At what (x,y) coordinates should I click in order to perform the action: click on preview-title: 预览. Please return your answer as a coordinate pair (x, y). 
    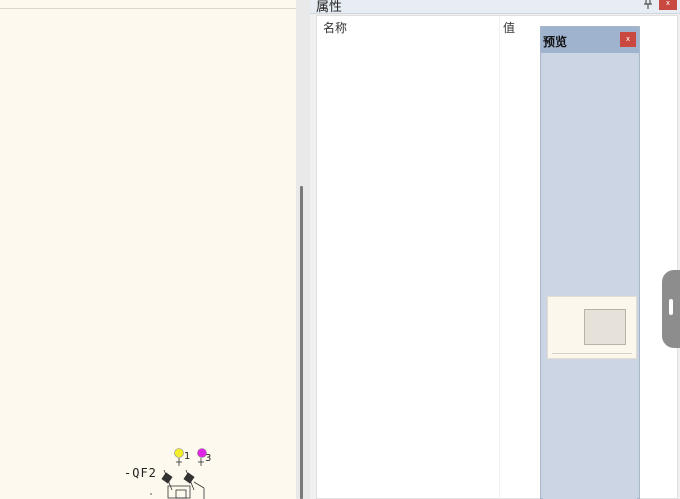
    Looking at the image, I should click on (555, 42).